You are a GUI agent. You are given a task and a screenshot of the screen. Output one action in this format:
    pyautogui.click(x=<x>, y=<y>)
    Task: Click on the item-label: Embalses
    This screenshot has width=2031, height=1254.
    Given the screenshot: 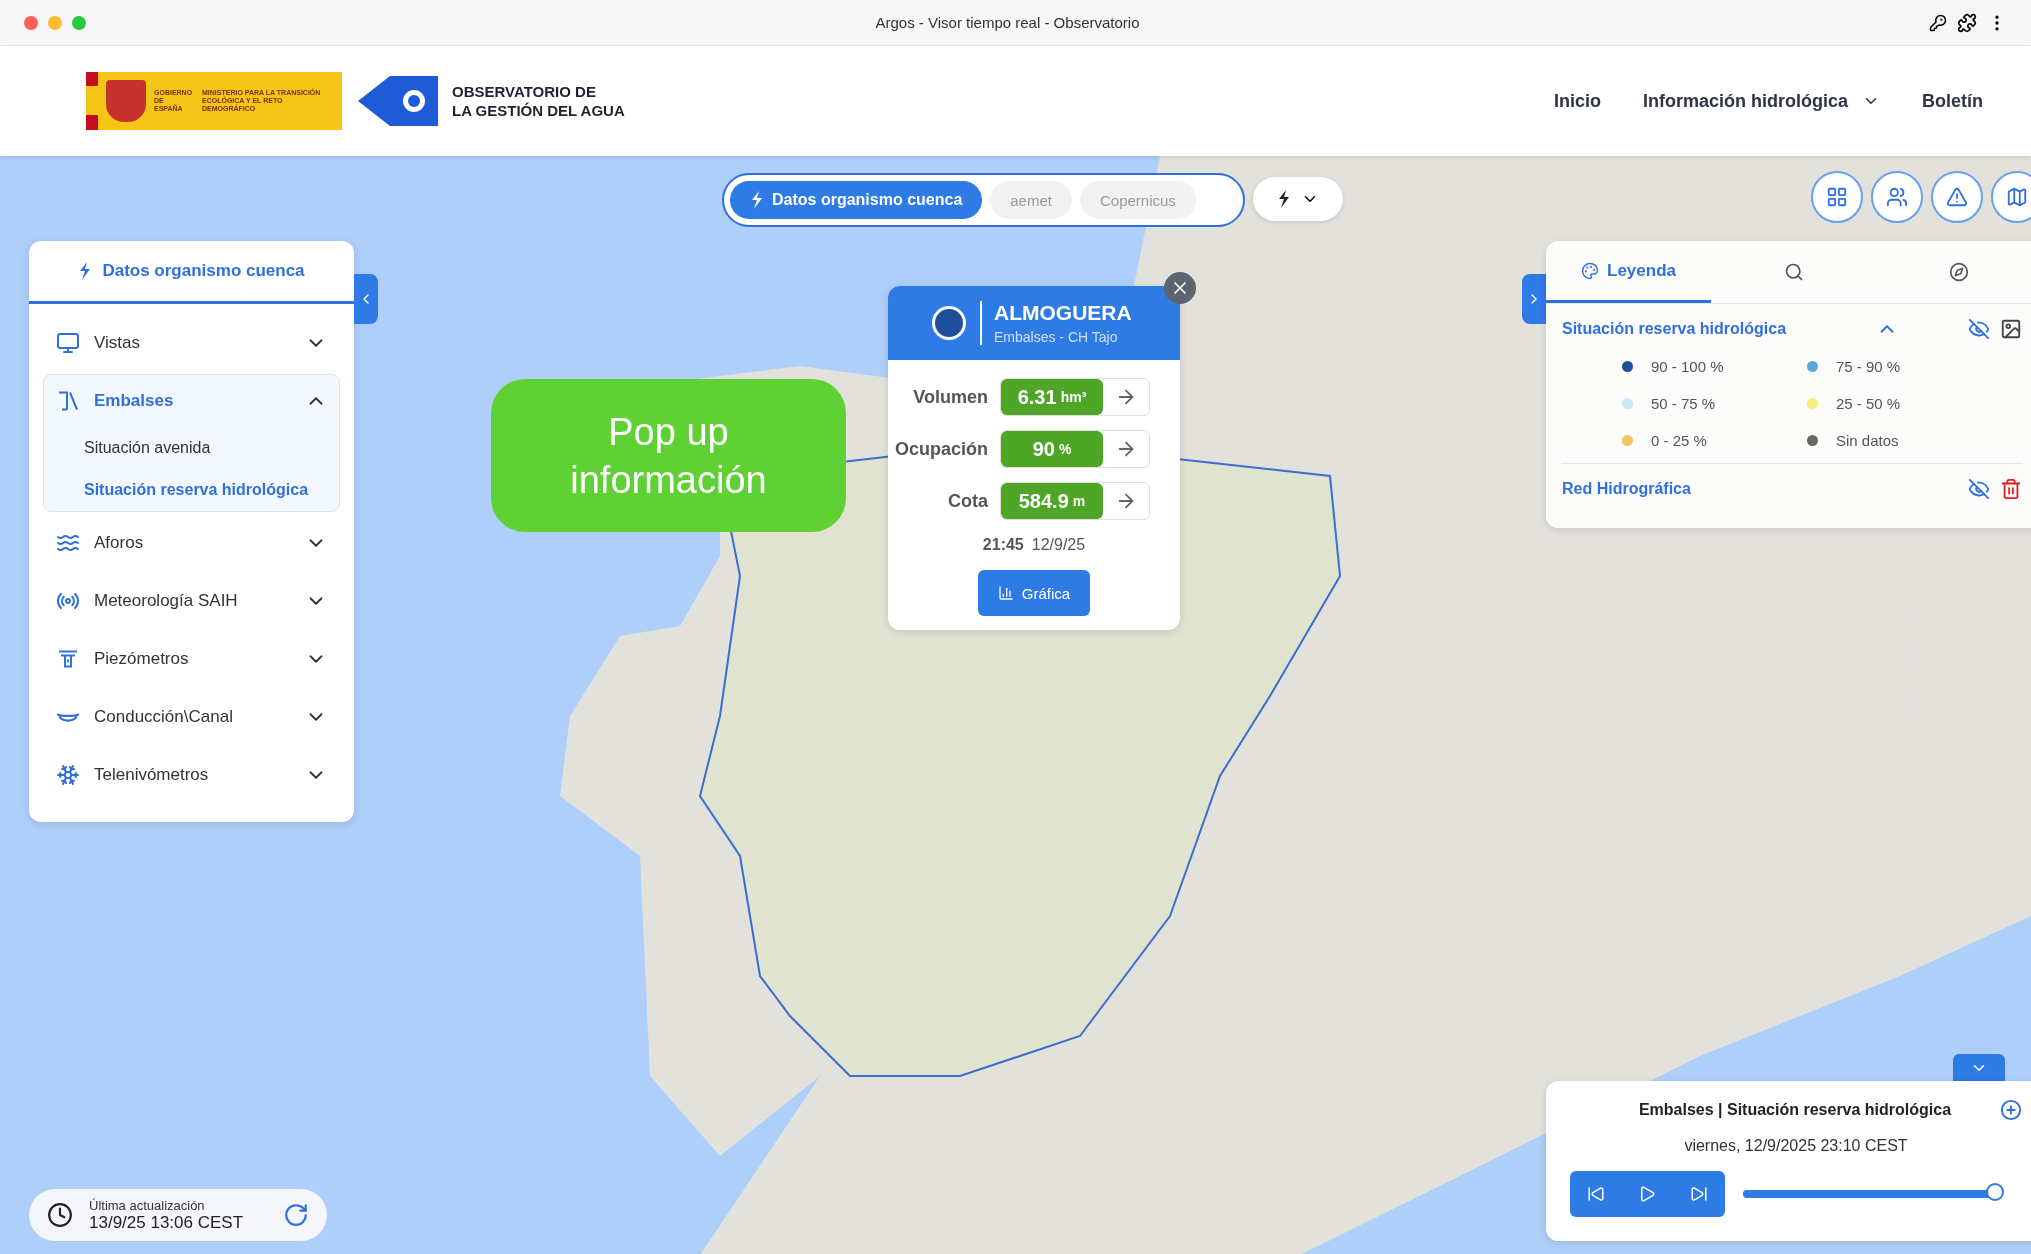 What is the action you would take?
    pyautogui.click(x=134, y=401)
    